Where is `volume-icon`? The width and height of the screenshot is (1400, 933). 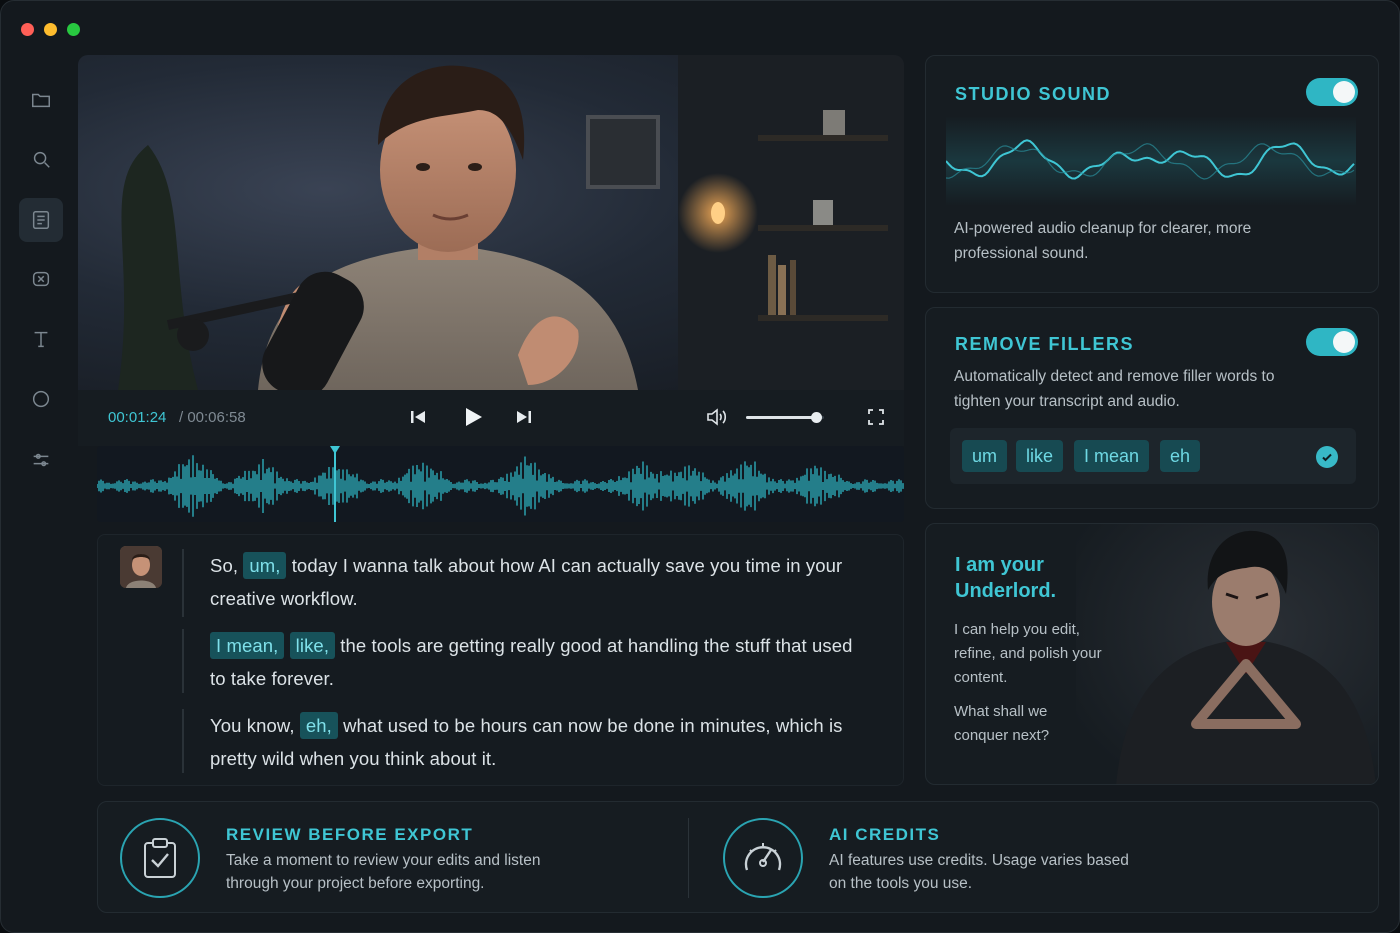 volume-icon is located at coordinates (717, 417).